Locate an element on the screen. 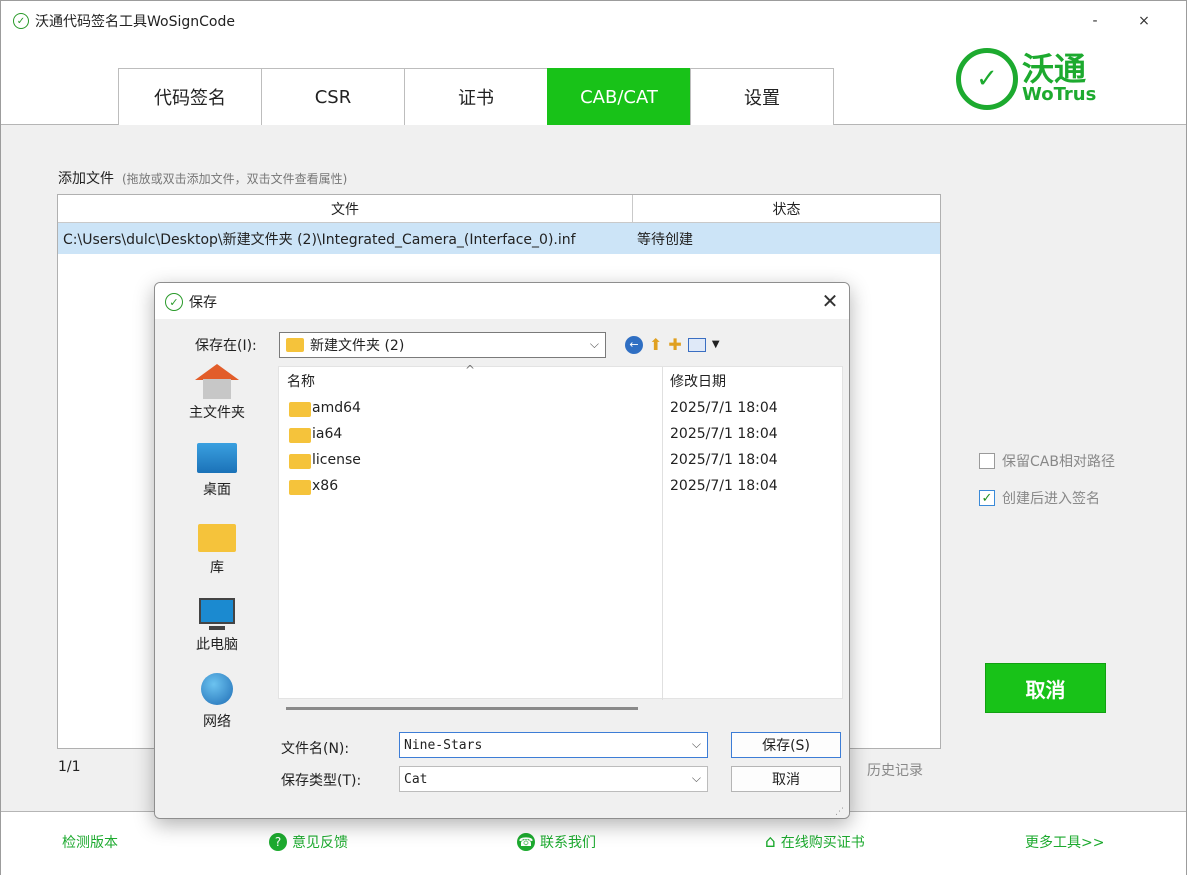  keep-cab-path-option: 保留CAB相对路径 is located at coordinates (1047, 461).